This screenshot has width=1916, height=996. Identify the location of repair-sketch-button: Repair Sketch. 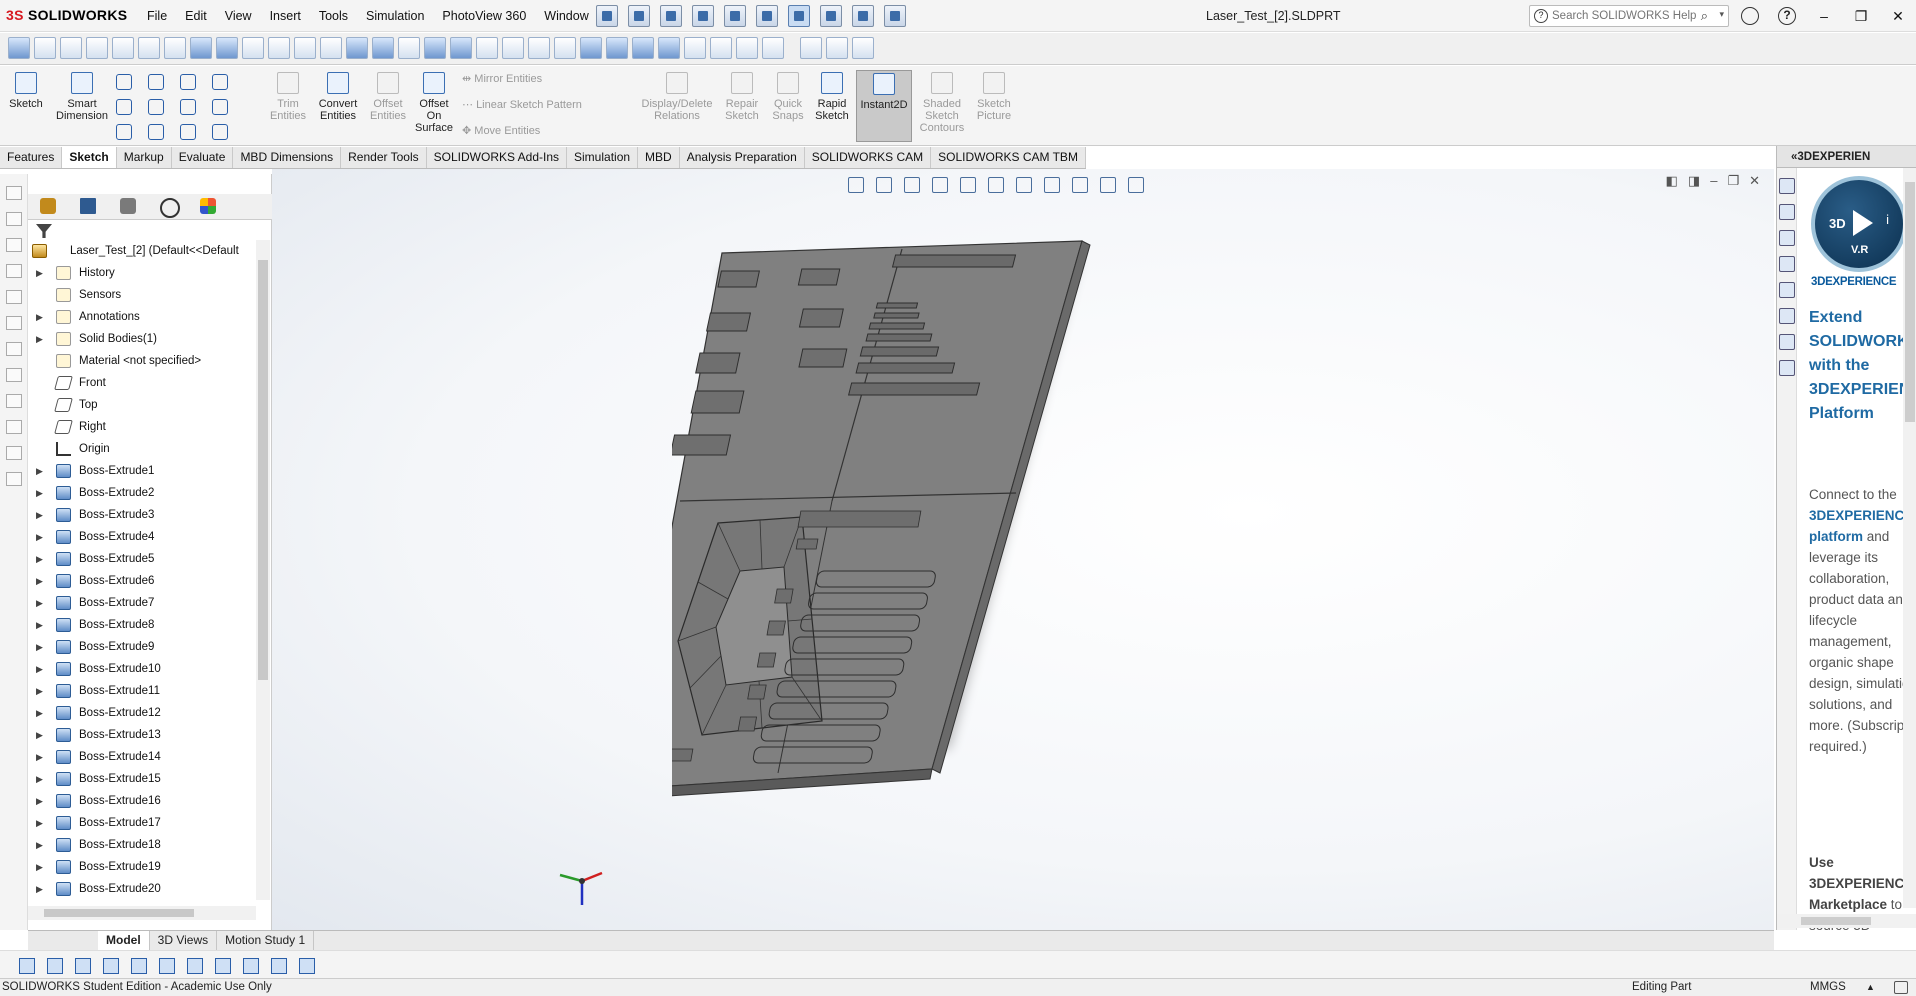
(742, 106).